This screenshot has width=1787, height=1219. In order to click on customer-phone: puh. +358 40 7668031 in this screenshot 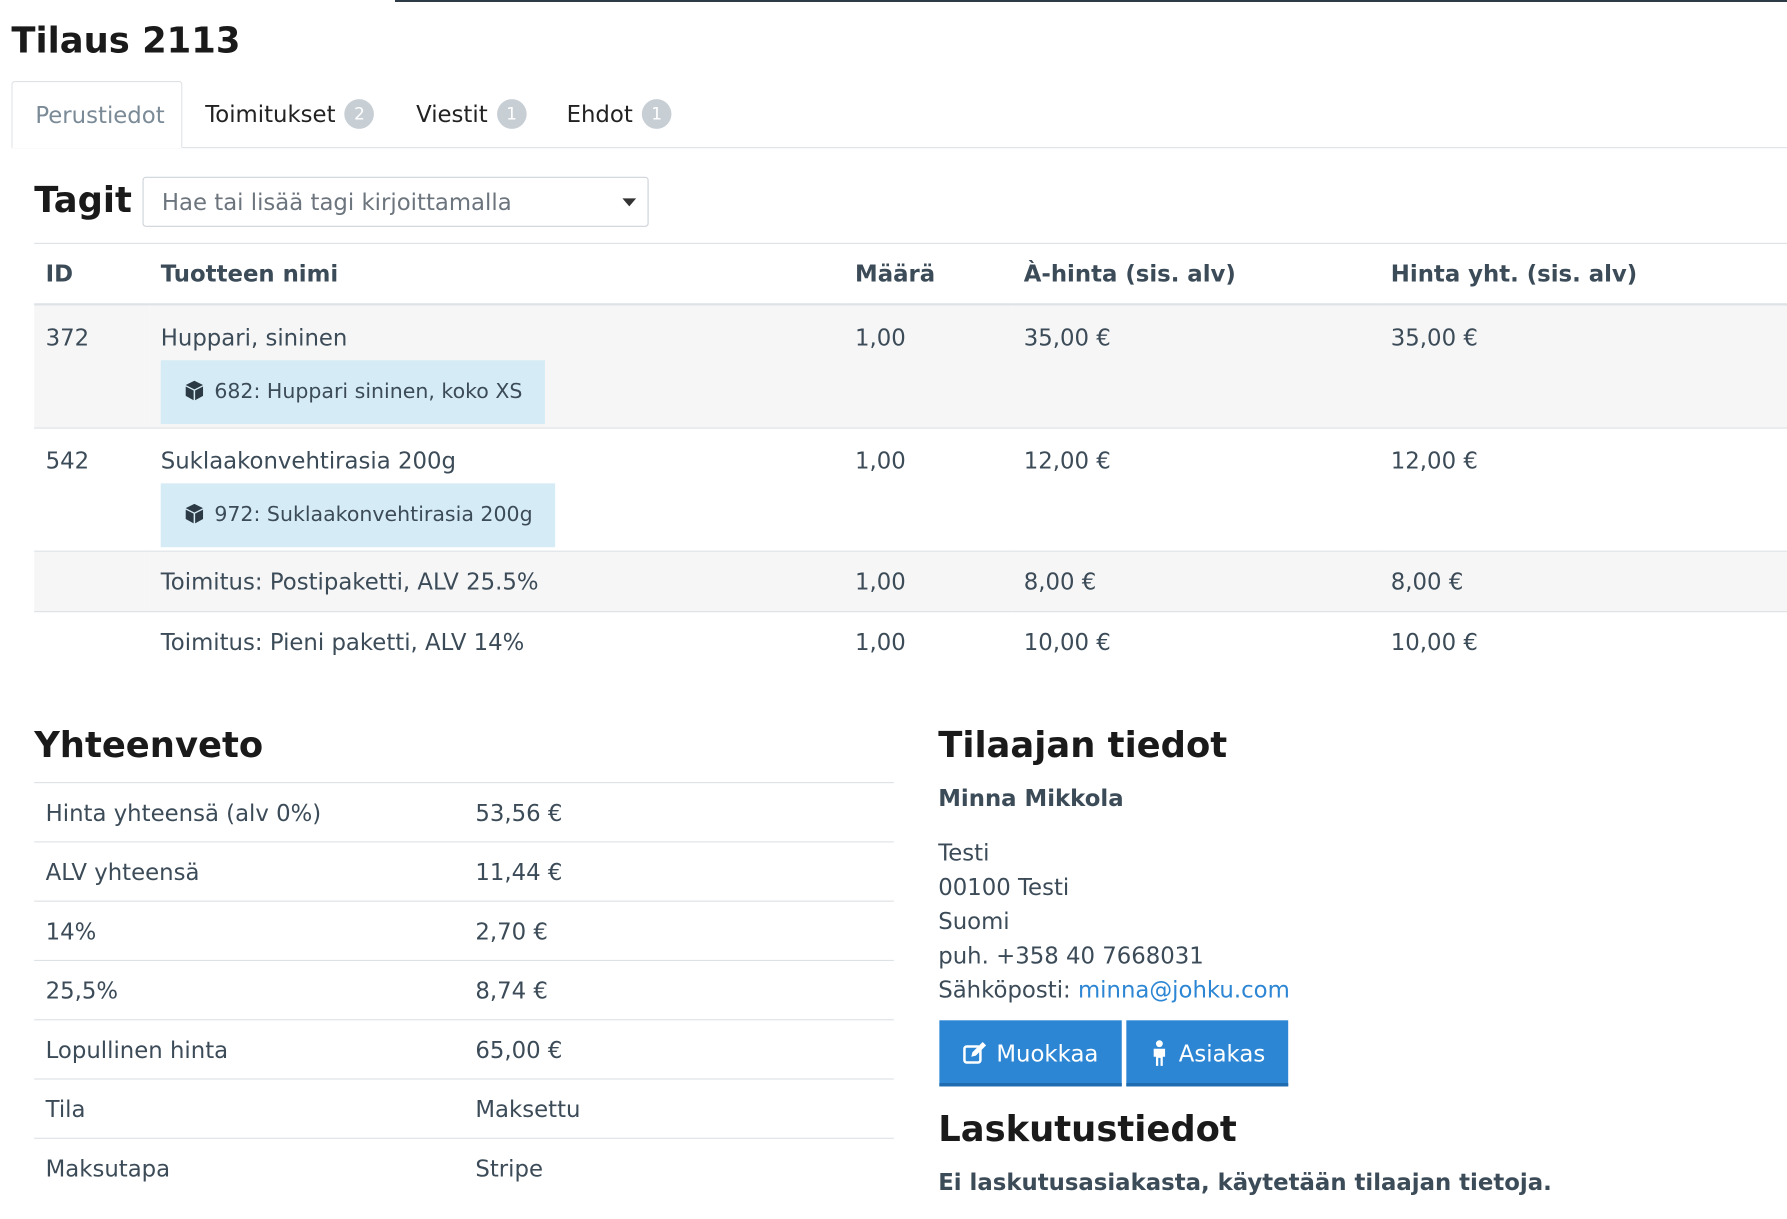, I will do `click(1071, 955)`.